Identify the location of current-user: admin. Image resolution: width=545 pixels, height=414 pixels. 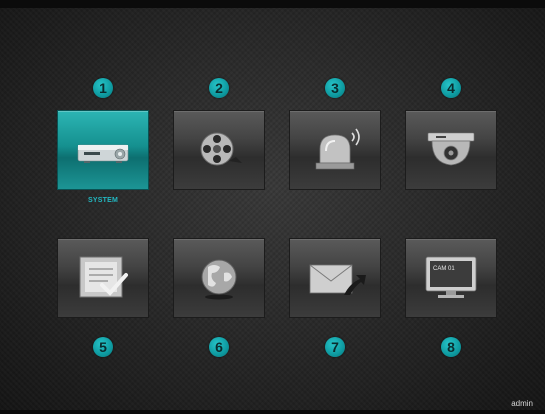
(522, 403).